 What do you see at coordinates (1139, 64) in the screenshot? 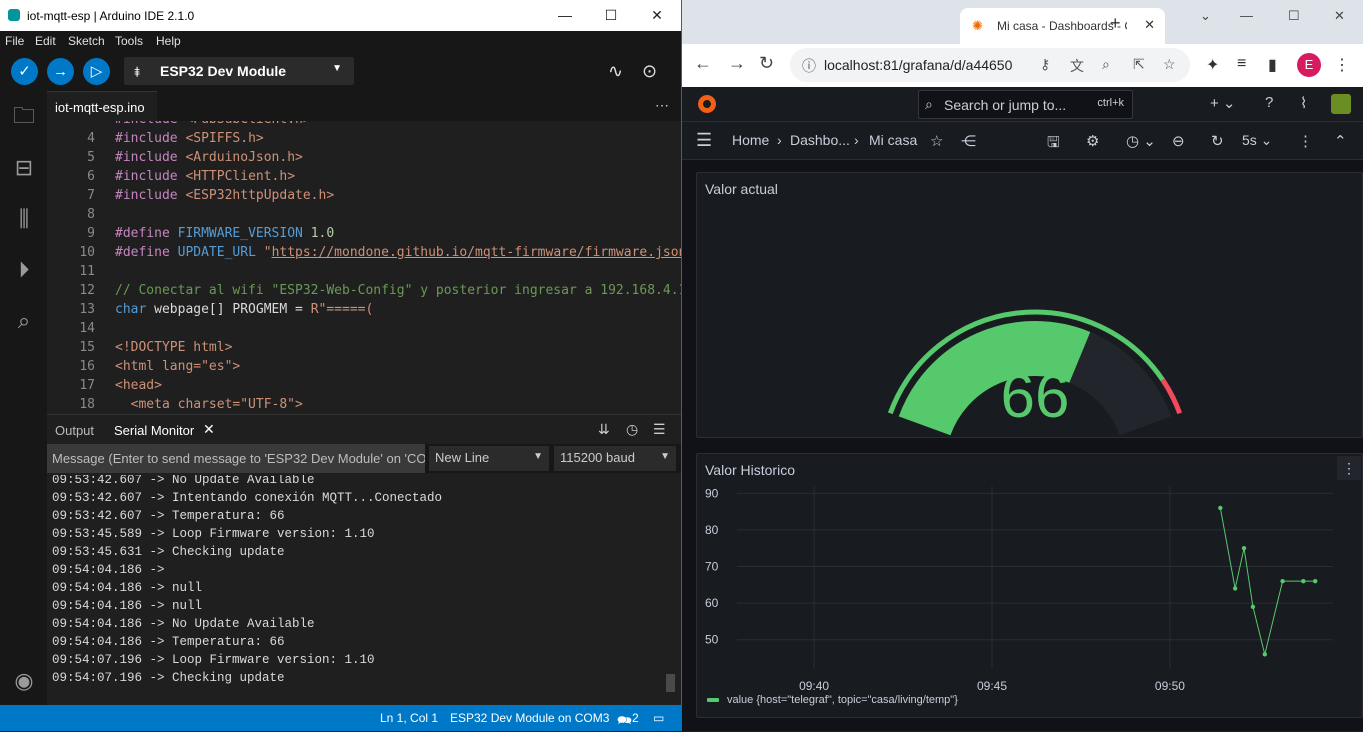
I see `share-icon: ⇱` at bounding box center [1139, 64].